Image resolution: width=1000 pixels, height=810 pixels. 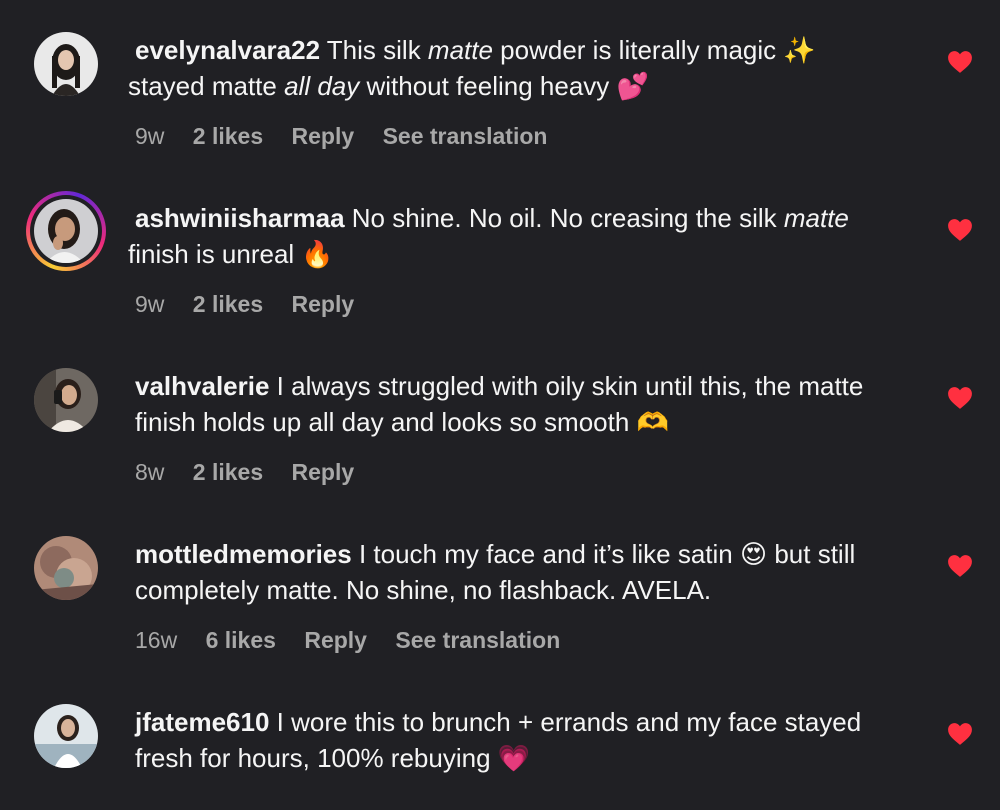 I want to click on comment-username: valhvalerie, so click(x=202, y=386).